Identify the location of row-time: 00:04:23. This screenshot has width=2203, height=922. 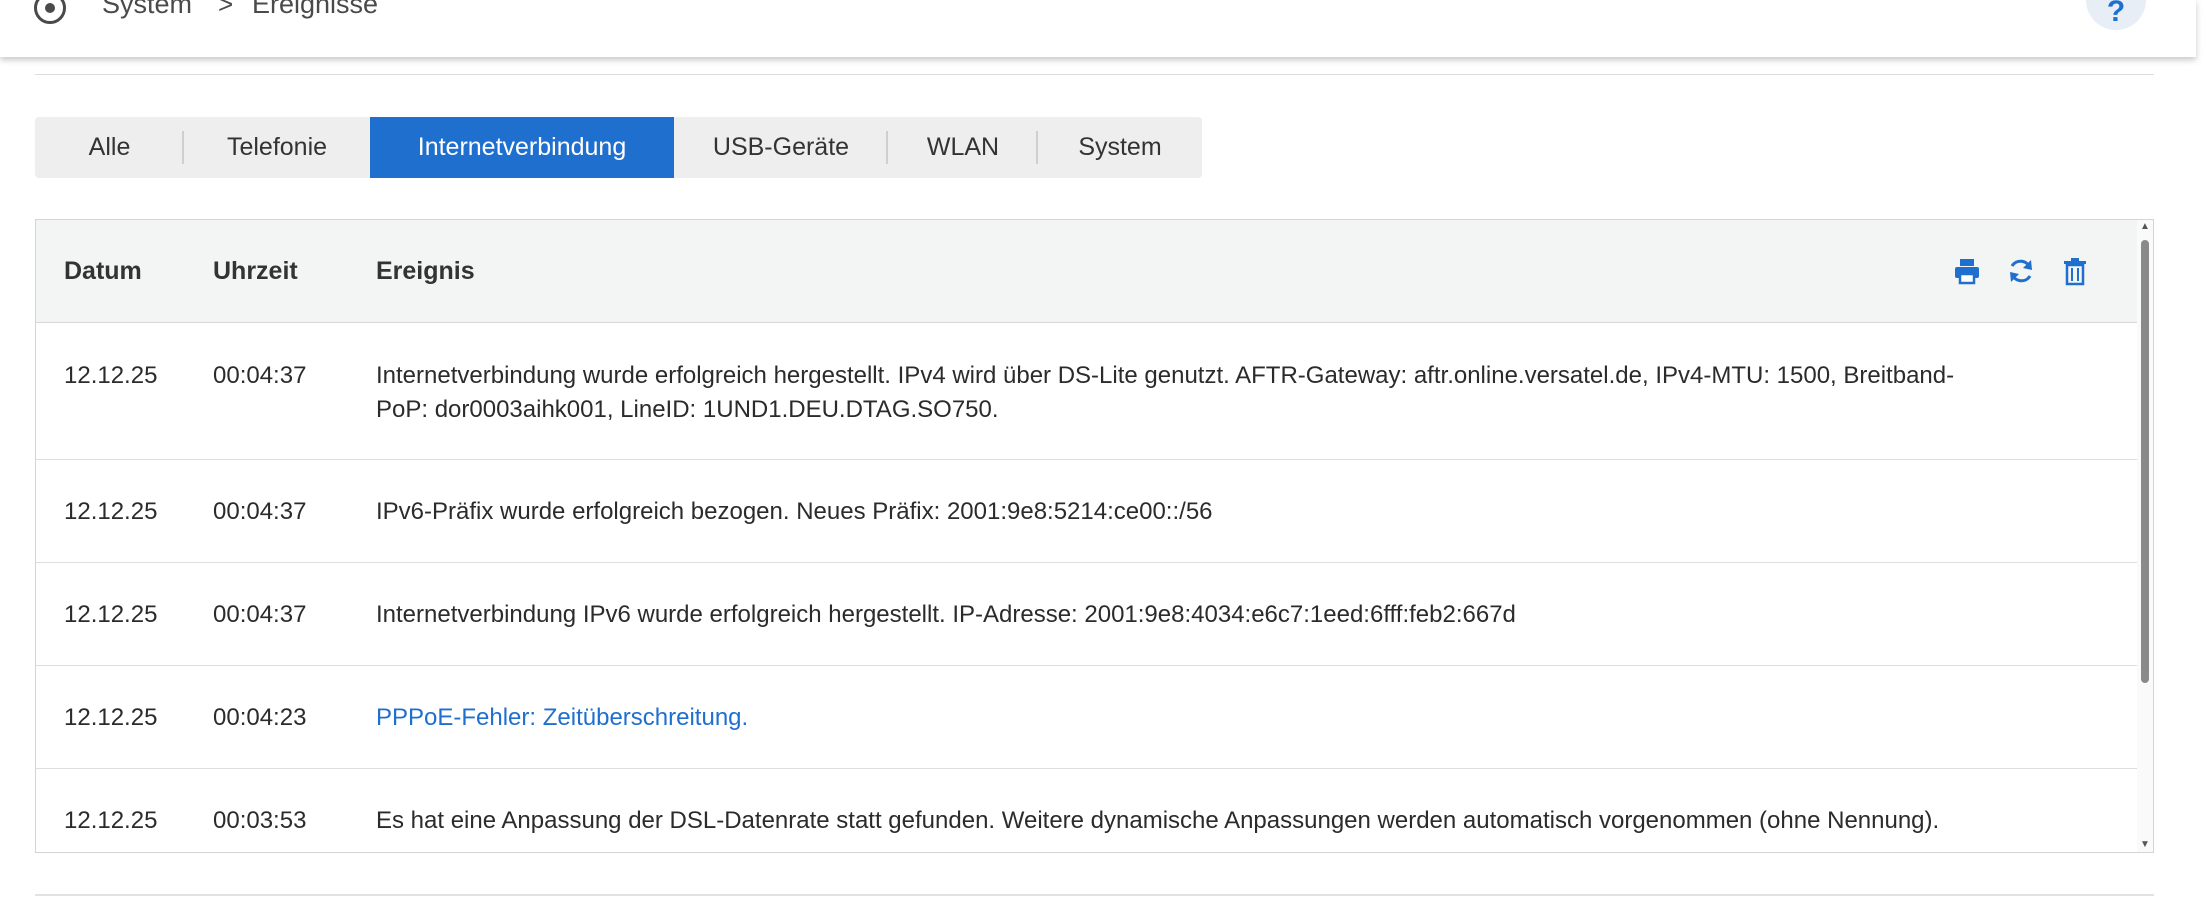
(260, 717).